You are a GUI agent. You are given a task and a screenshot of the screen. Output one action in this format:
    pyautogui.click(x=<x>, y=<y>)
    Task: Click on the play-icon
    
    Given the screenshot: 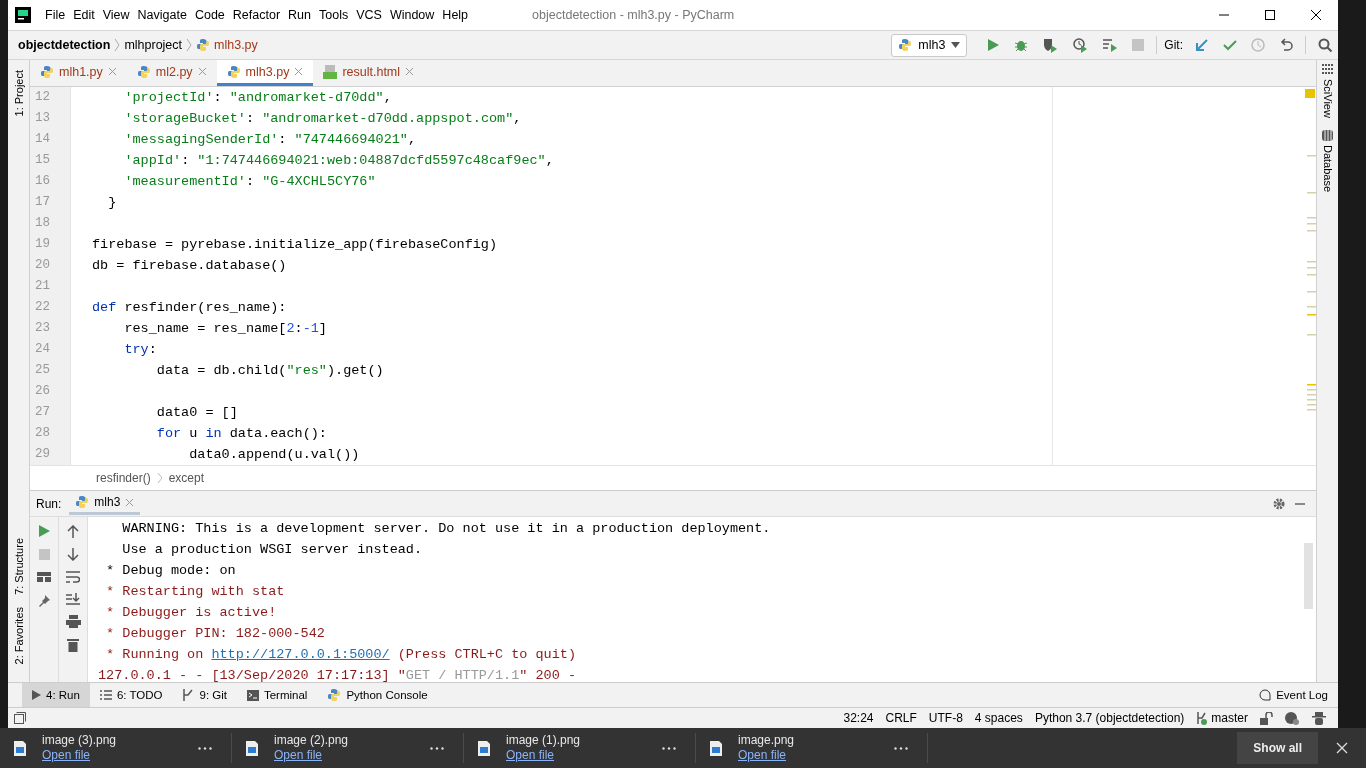 What is the action you would take?
    pyautogui.click(x=36, y=695)
    